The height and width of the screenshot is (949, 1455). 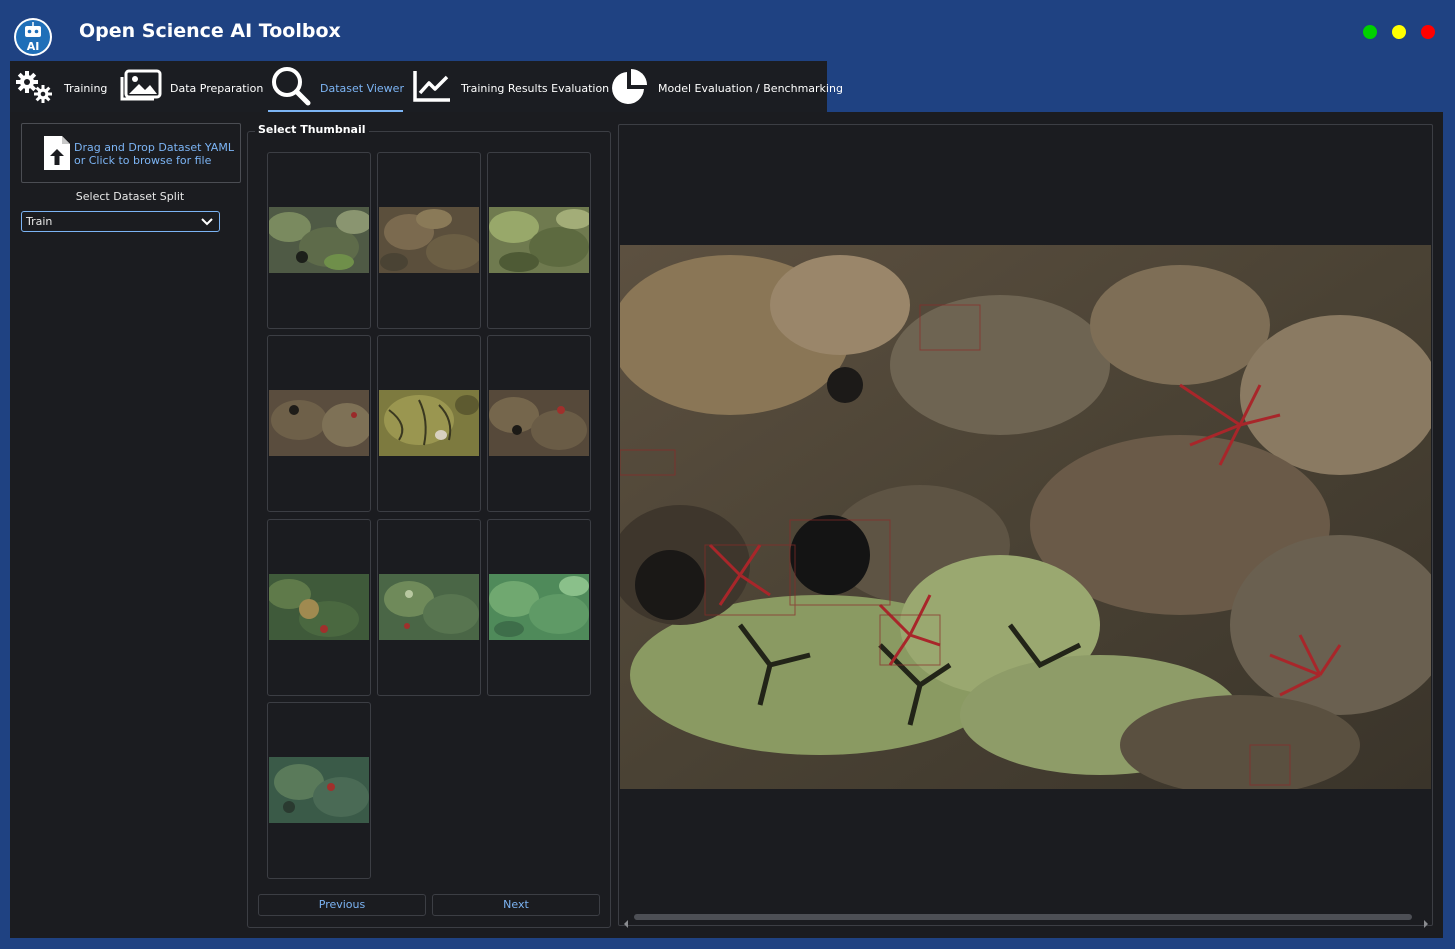 I want to click on tab-bar: Training Data Preparation Dataset Viewer, so click(x=426, y=86).